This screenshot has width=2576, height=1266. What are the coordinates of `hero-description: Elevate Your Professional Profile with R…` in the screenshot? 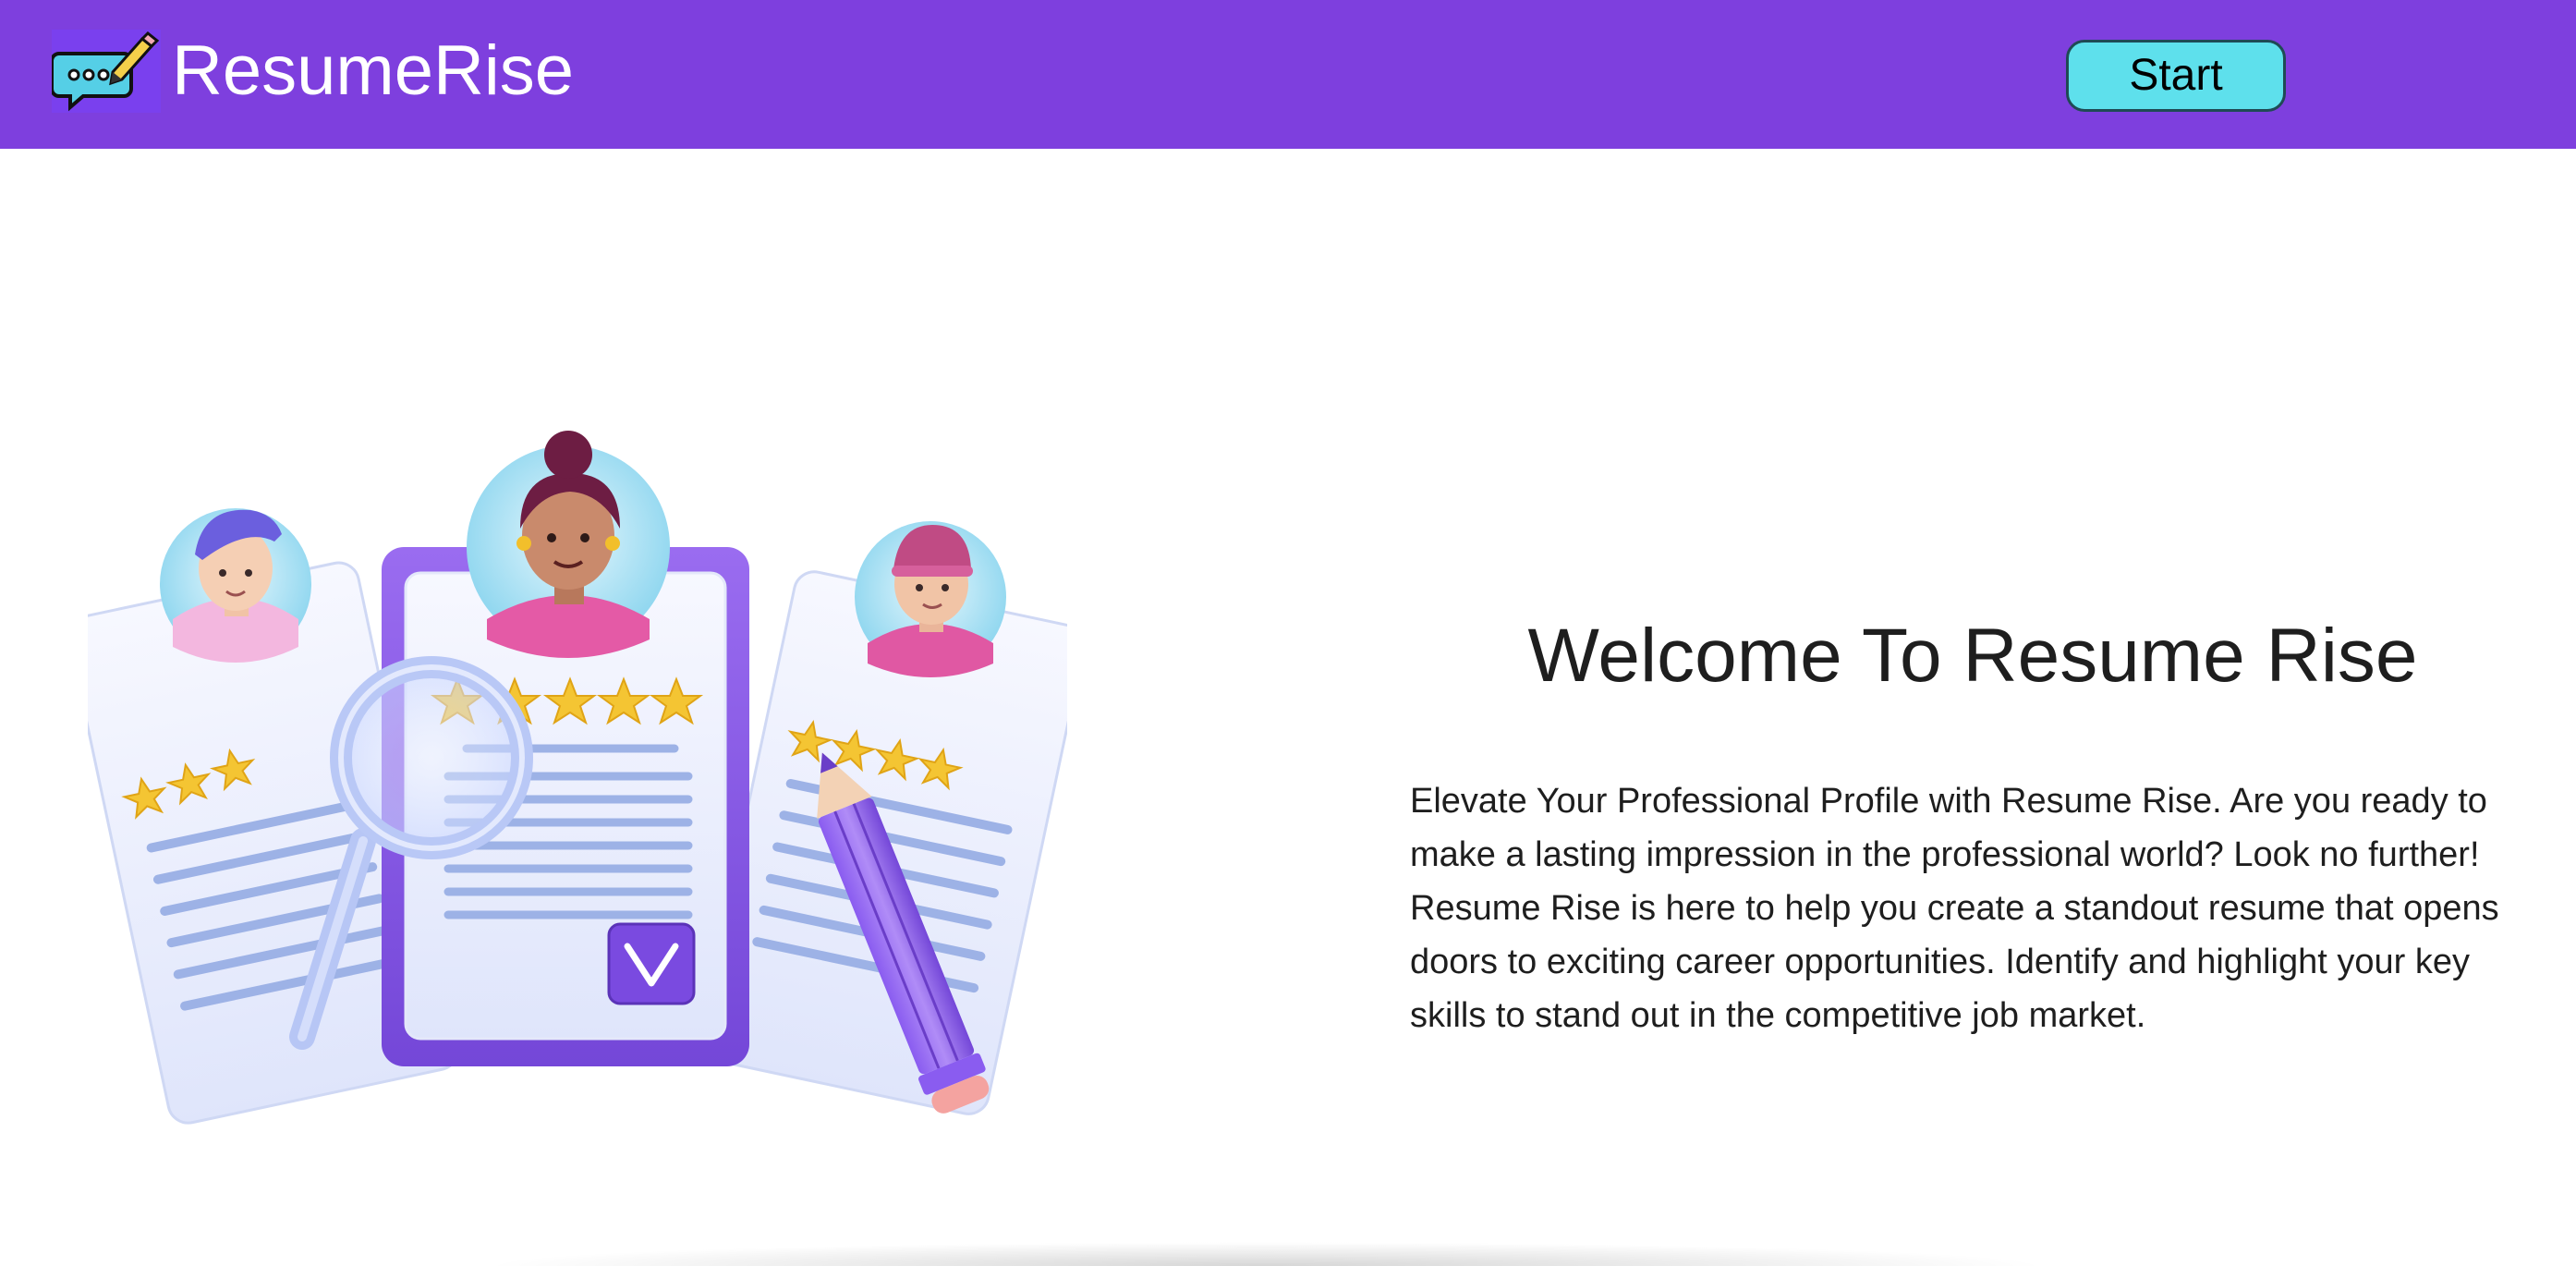 It's located at (1954, 908).